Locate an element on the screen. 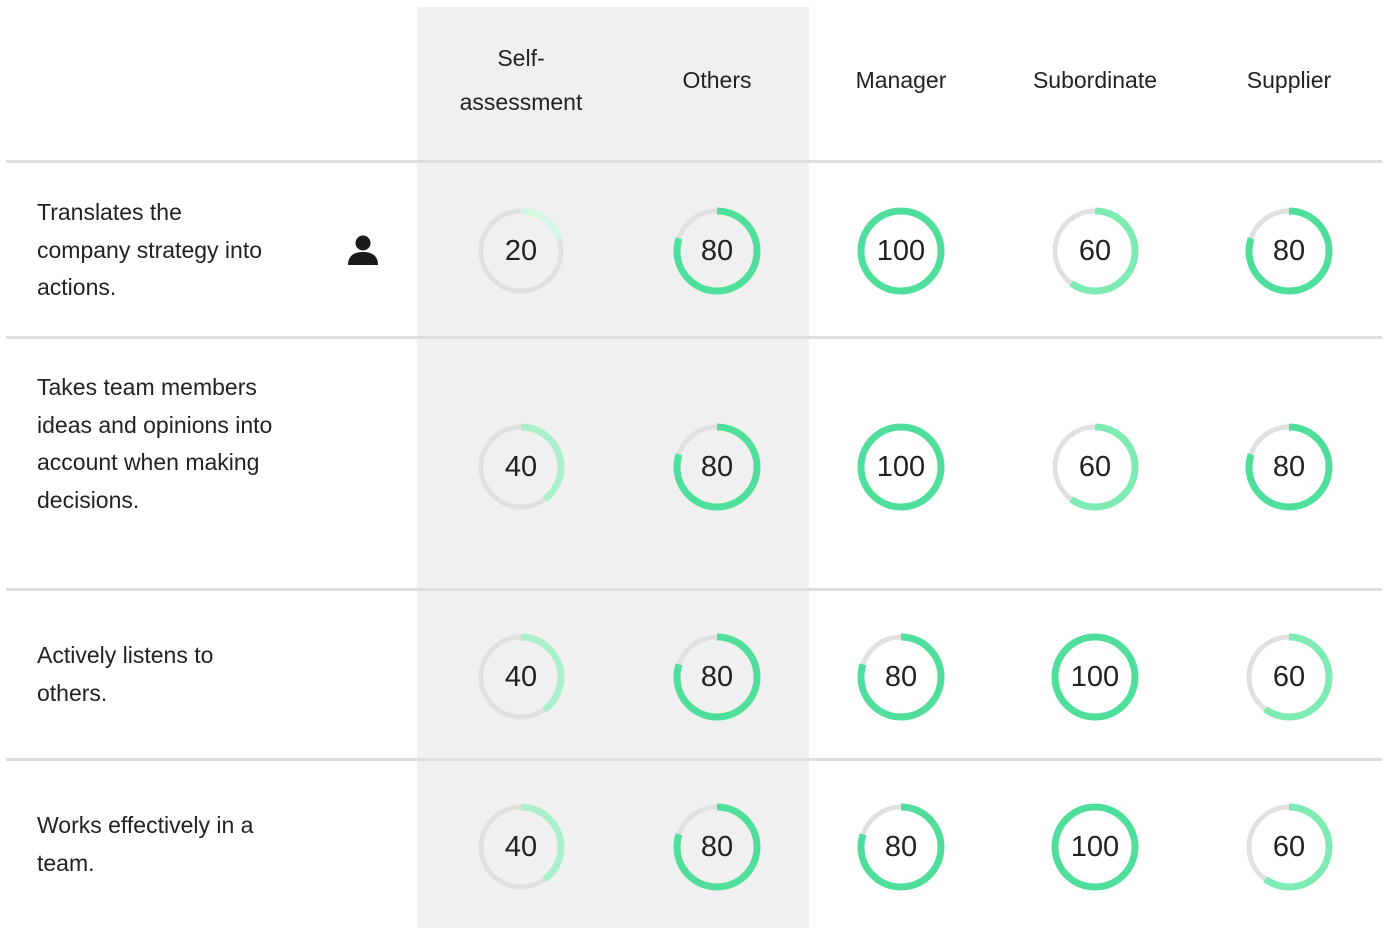  person-icon is located at coordinates (363, 250).